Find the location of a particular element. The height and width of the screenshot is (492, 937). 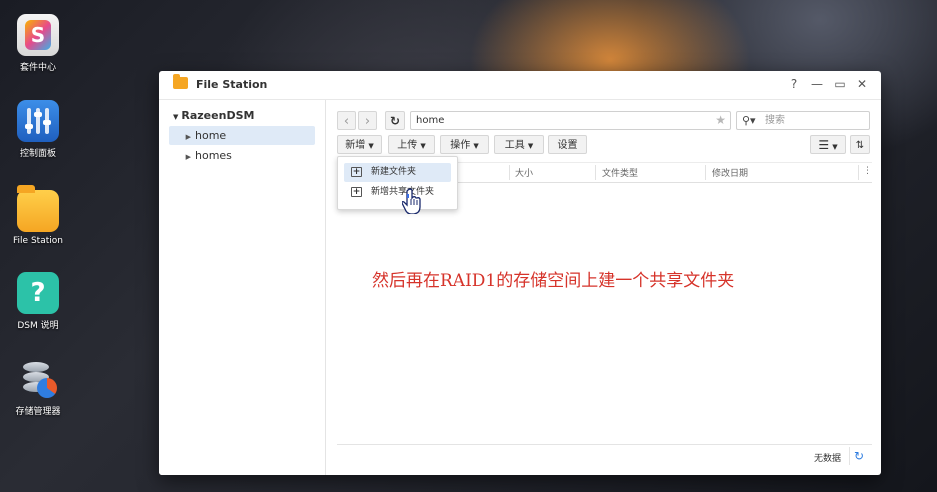

sidebar-item-home: ▶ home is located at coordinates (242, 135).